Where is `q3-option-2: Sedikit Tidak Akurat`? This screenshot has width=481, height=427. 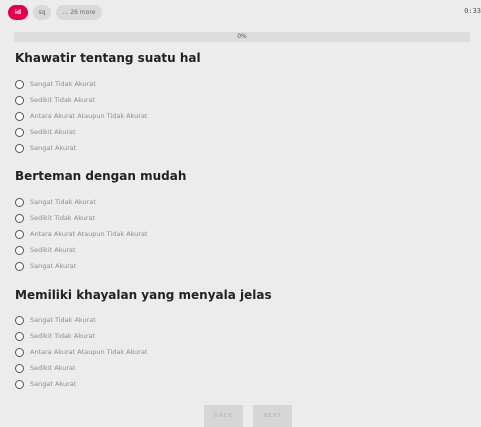
q3-option-2: Sedikit Tidak Akurat is located at coordinates (55, 336).